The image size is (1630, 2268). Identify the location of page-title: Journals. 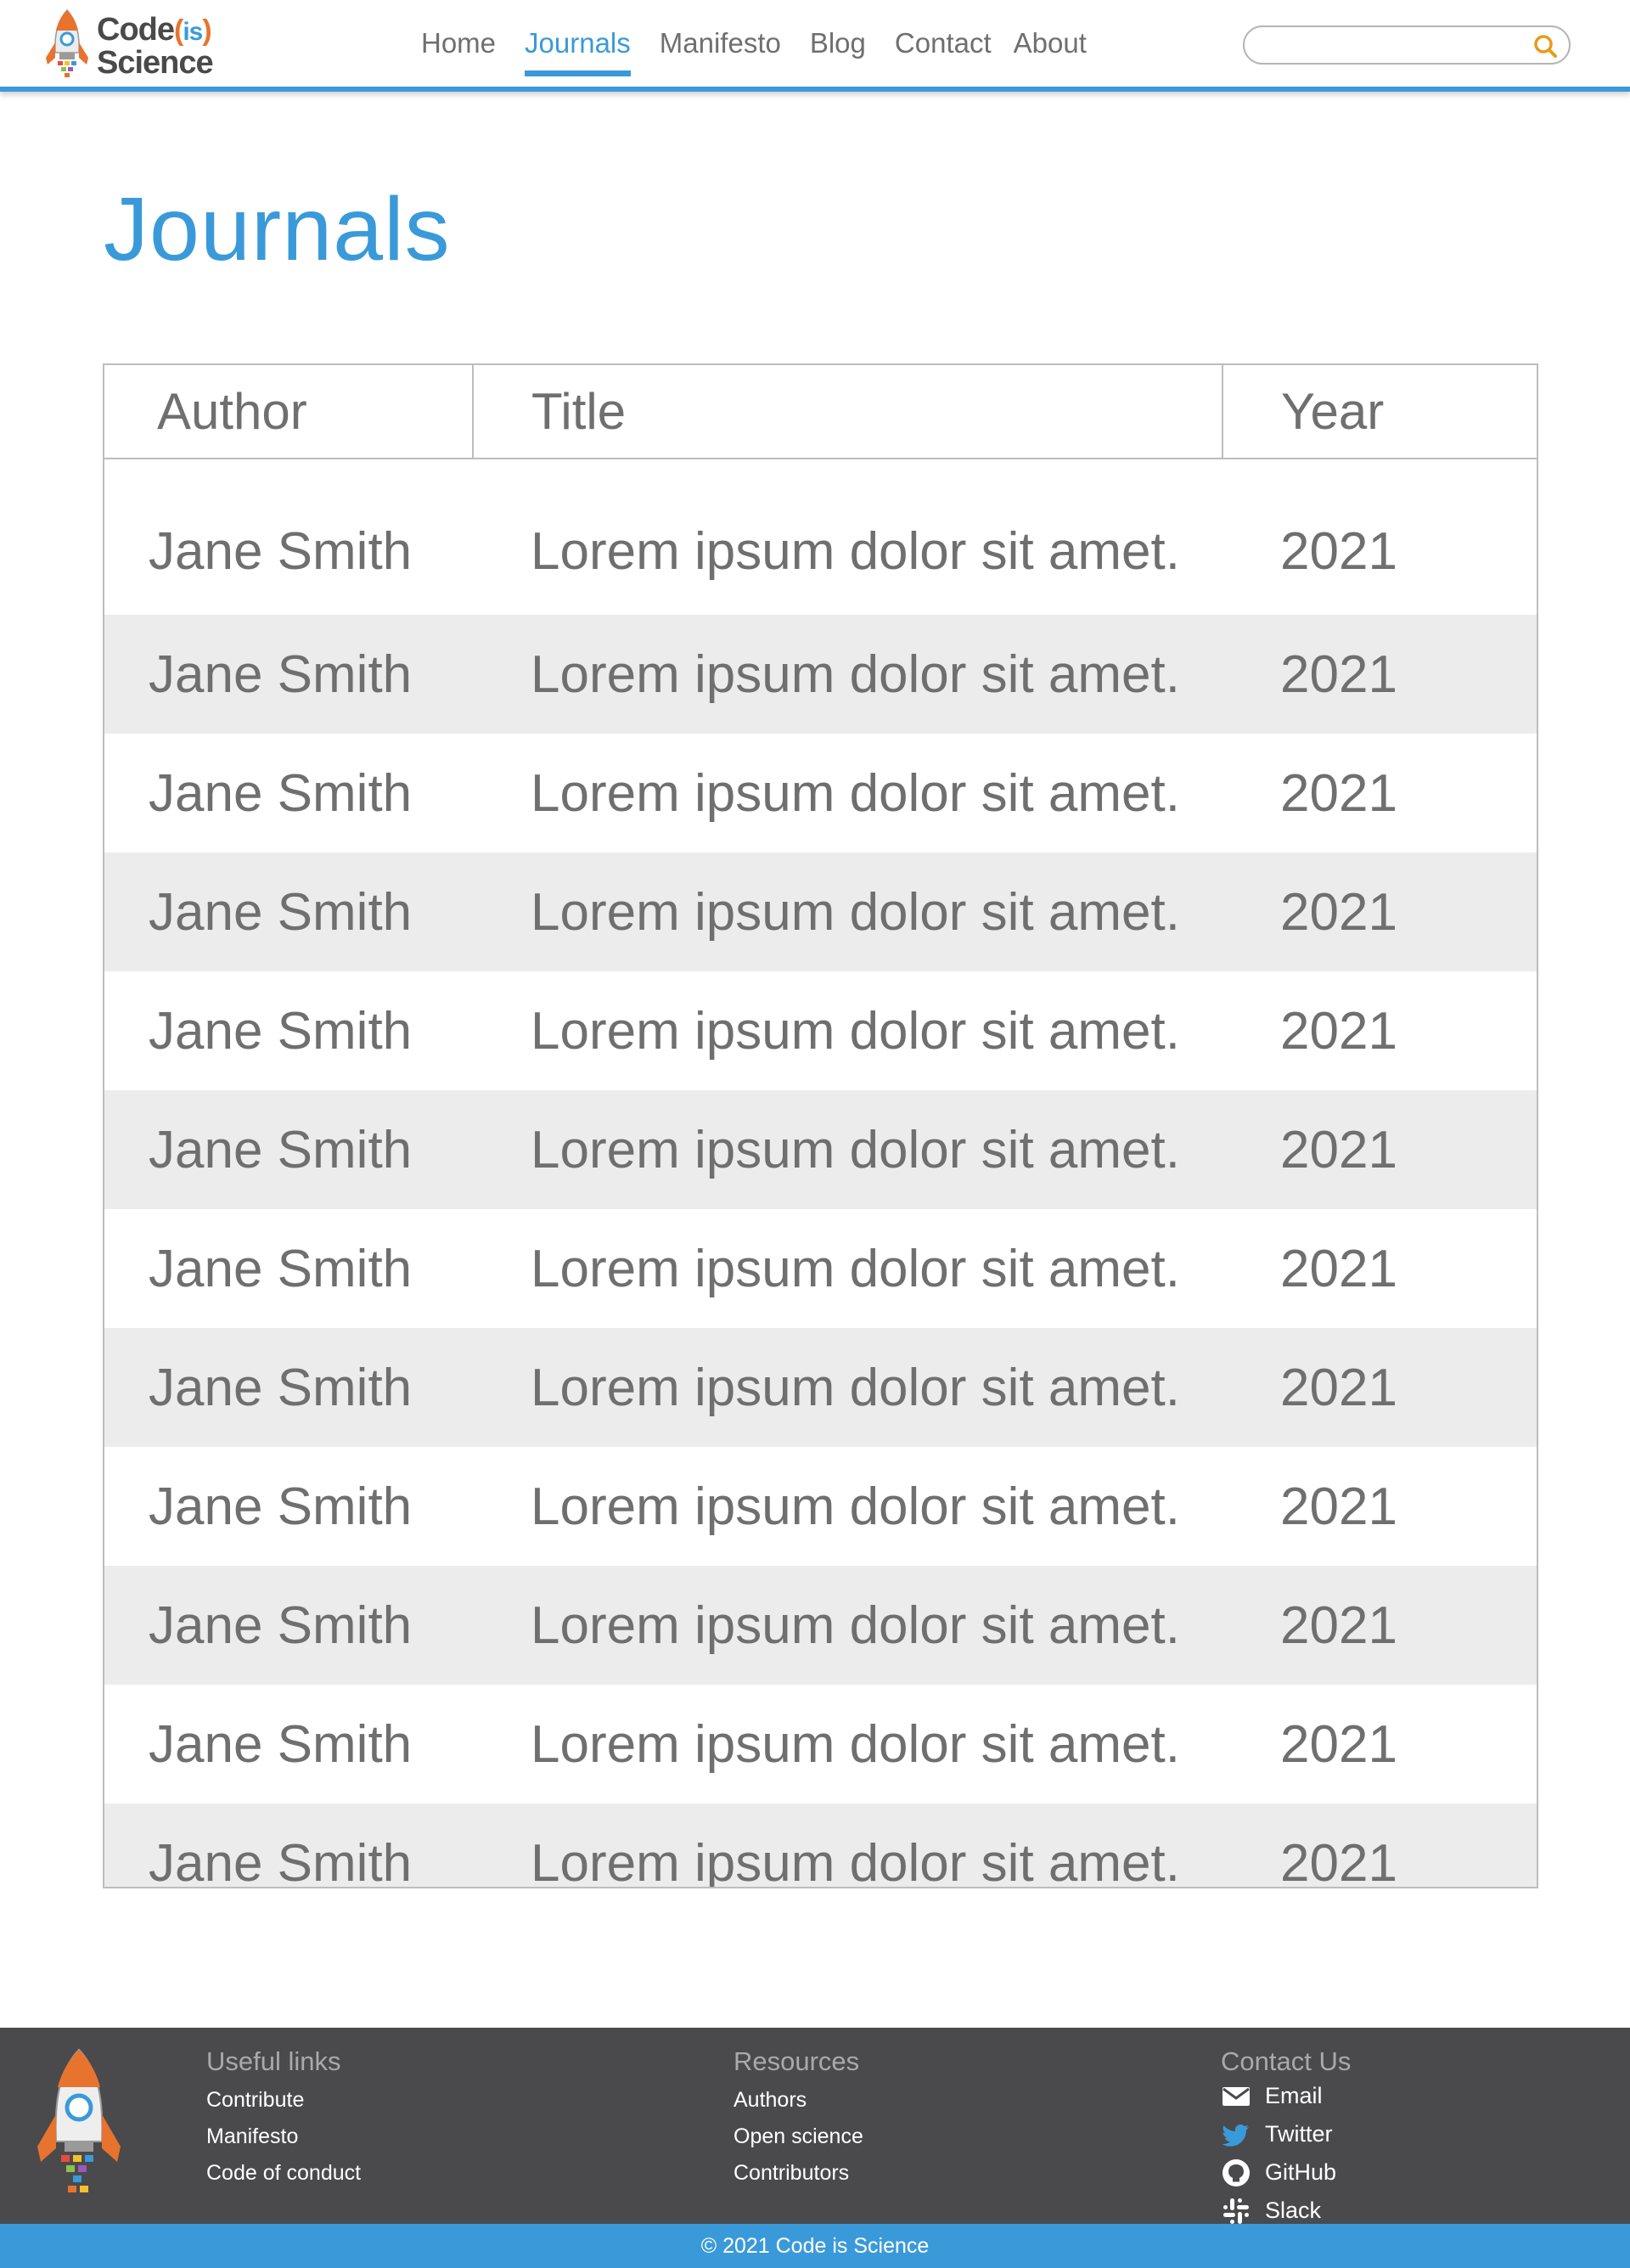
(278, 229).